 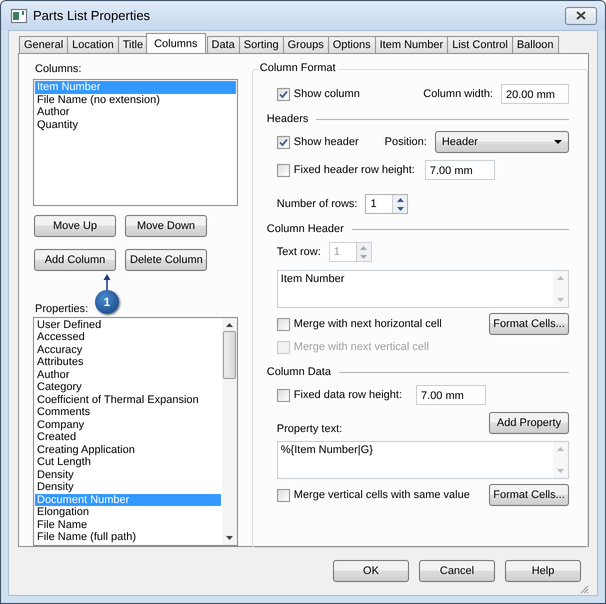 What do you see at coordinates (348, 395) in the screenshot?
I see `checkbox-label: Fixed data row height:` at bounding box center [348, 395].